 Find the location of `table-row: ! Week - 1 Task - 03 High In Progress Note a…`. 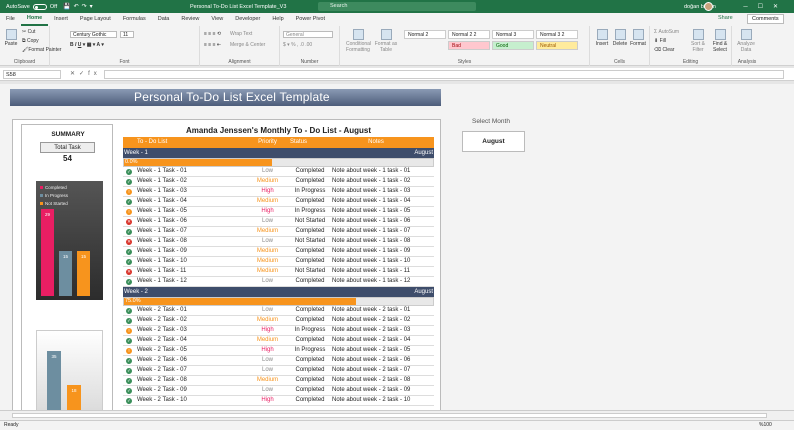

table-row: ! Week - 1 Task - 03 High In Progress Note a… is located at coordinates (278, 192).